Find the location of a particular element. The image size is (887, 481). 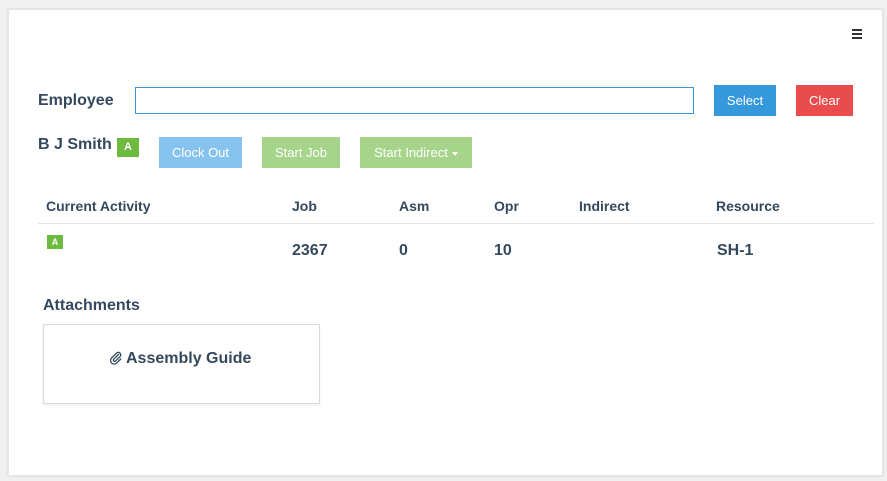

header-asm: Asm is located at coordinates (414, 206).